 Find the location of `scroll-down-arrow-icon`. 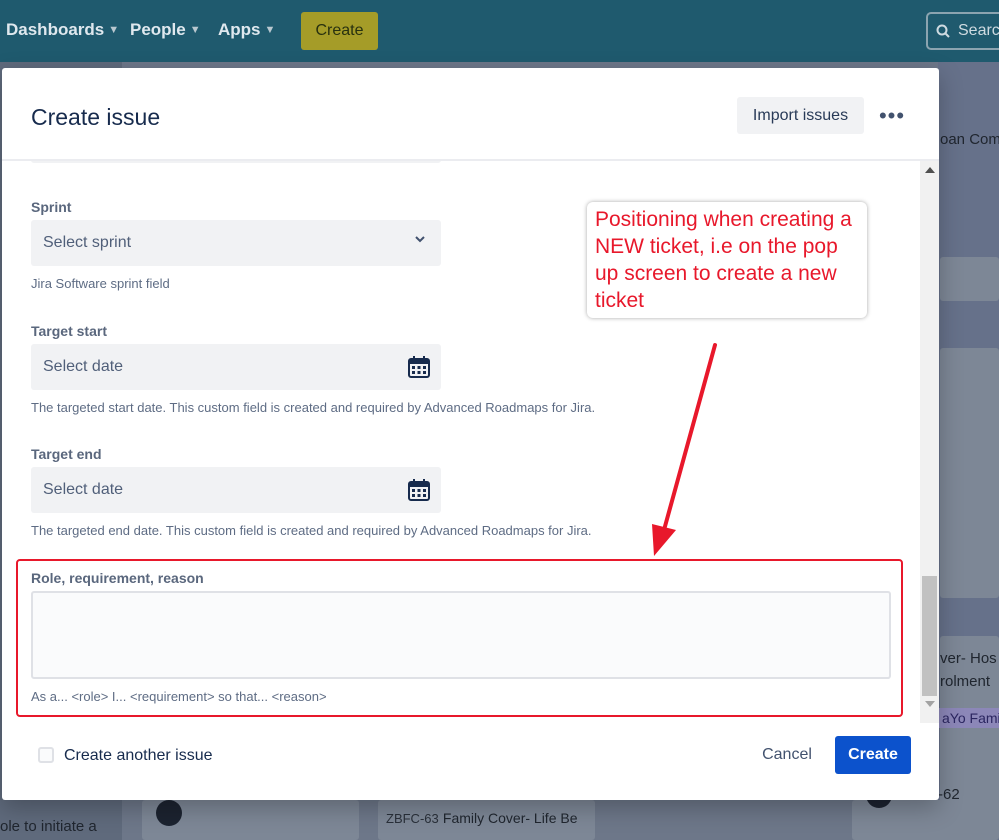

scroll-down-arrow-icon is located at coordinates (930, 704).